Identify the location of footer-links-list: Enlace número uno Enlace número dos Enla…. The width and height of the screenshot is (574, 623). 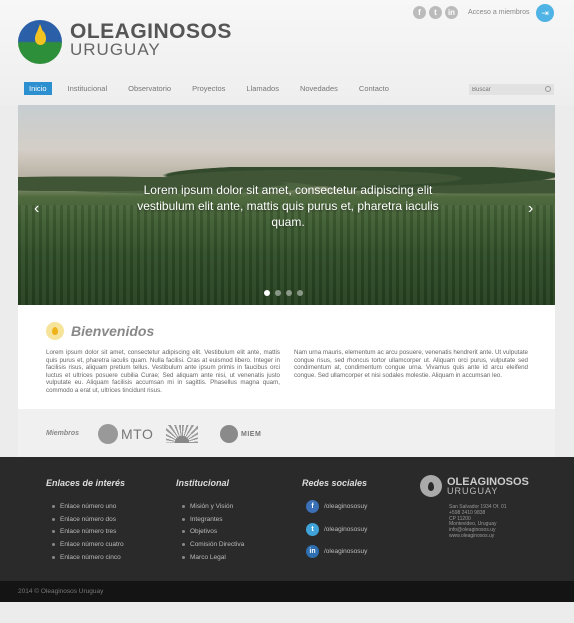
(88, 534).